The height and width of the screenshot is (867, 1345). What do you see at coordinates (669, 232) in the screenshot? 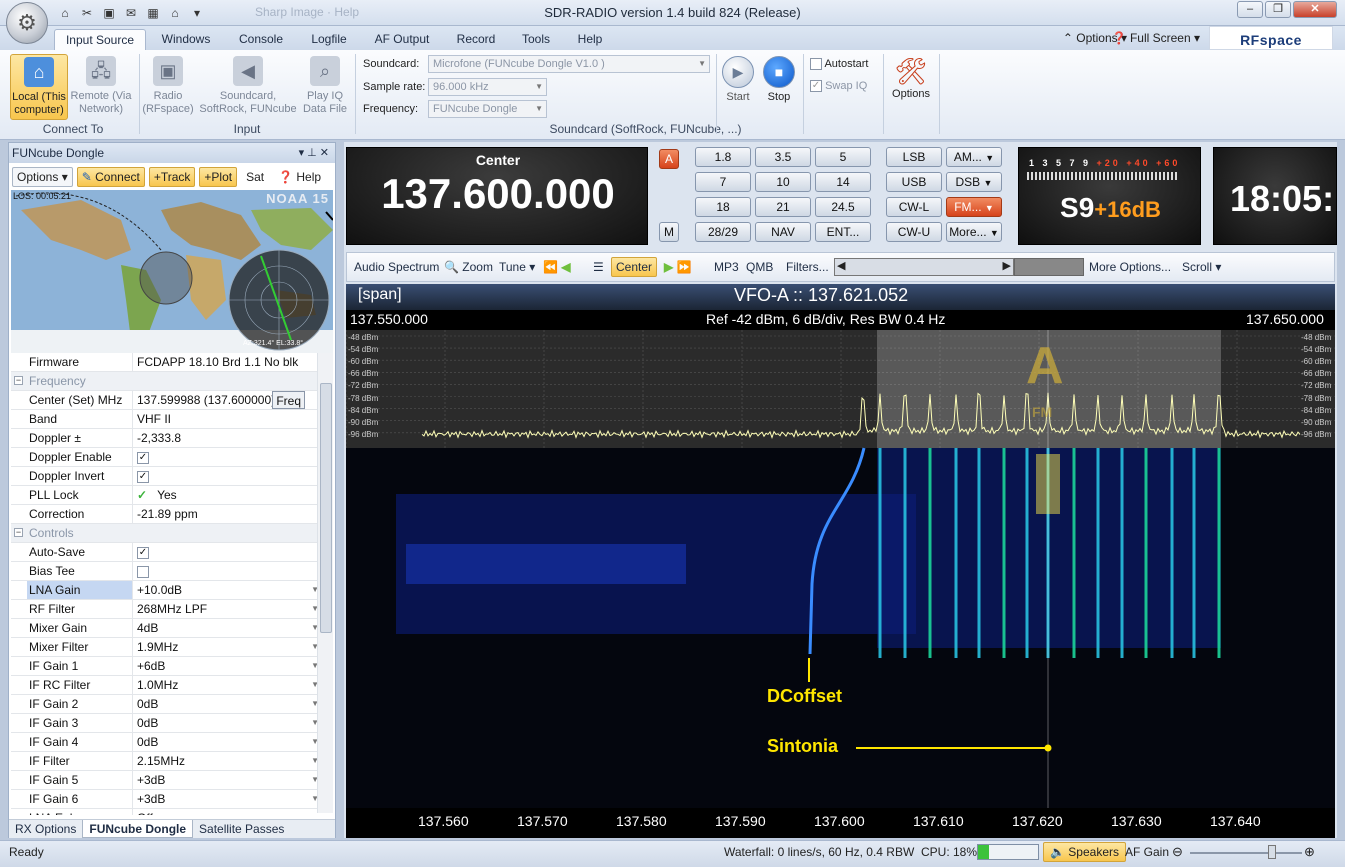
I see `memory-button: M` at bounding box center [669, 232].